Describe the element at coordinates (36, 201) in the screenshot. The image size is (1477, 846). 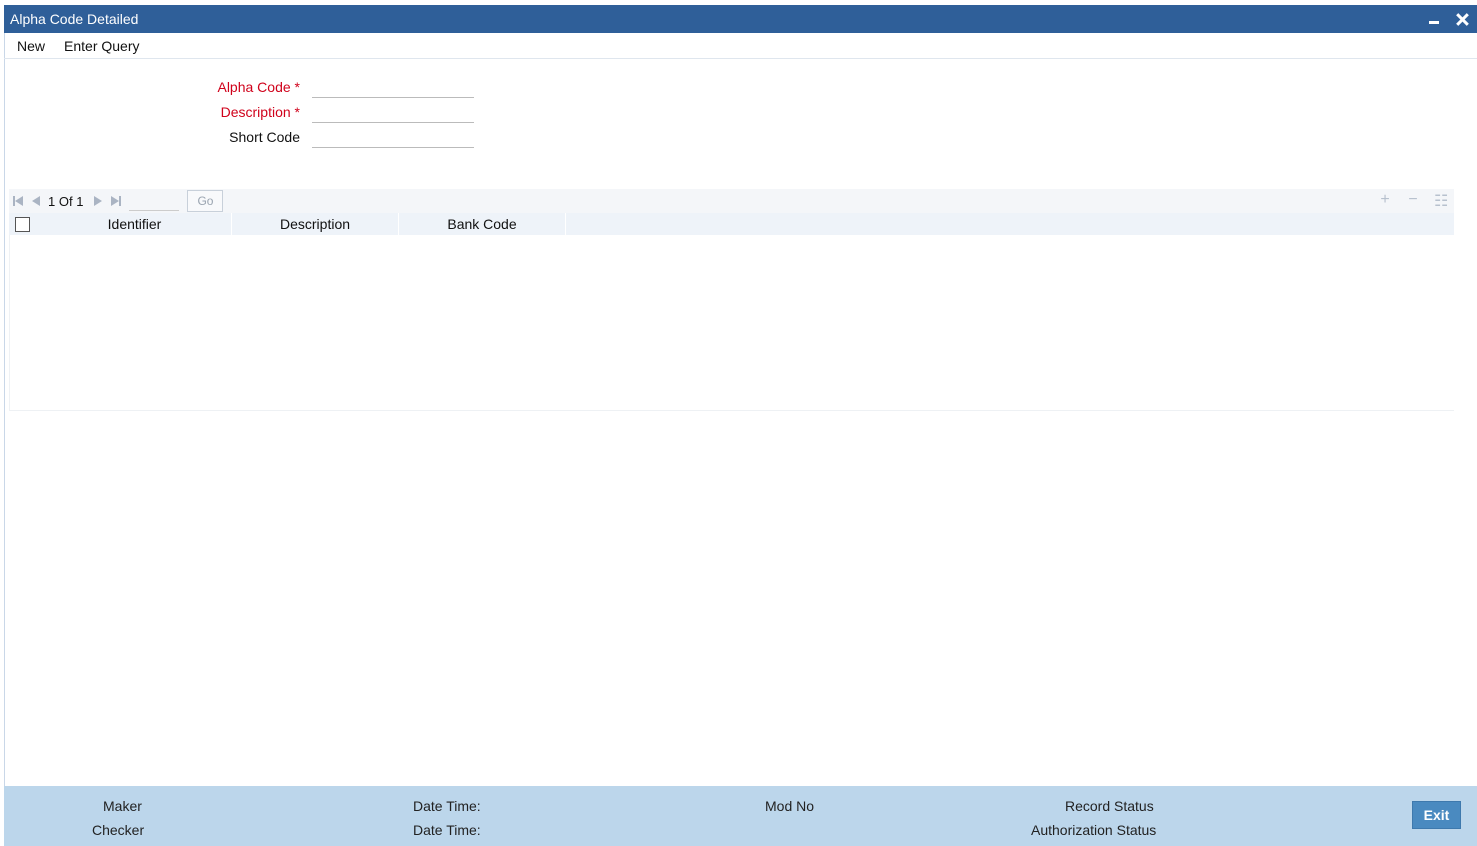
I see `previous-page-icon` at that location.